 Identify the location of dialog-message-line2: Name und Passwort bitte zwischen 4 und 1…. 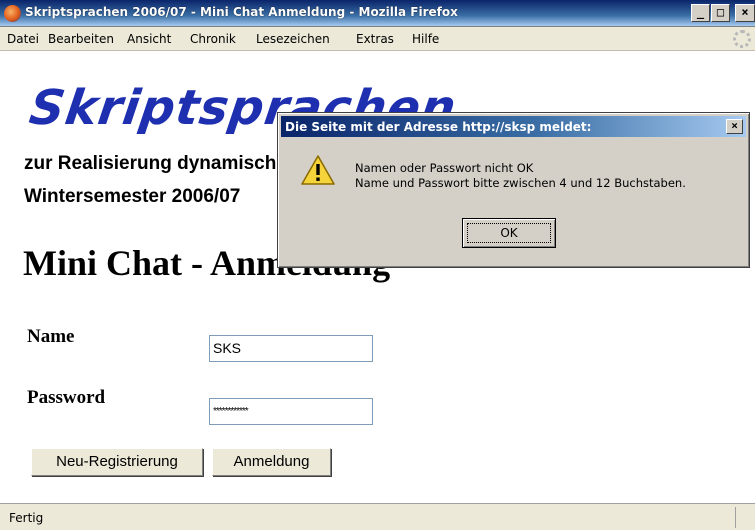
(520, 183).